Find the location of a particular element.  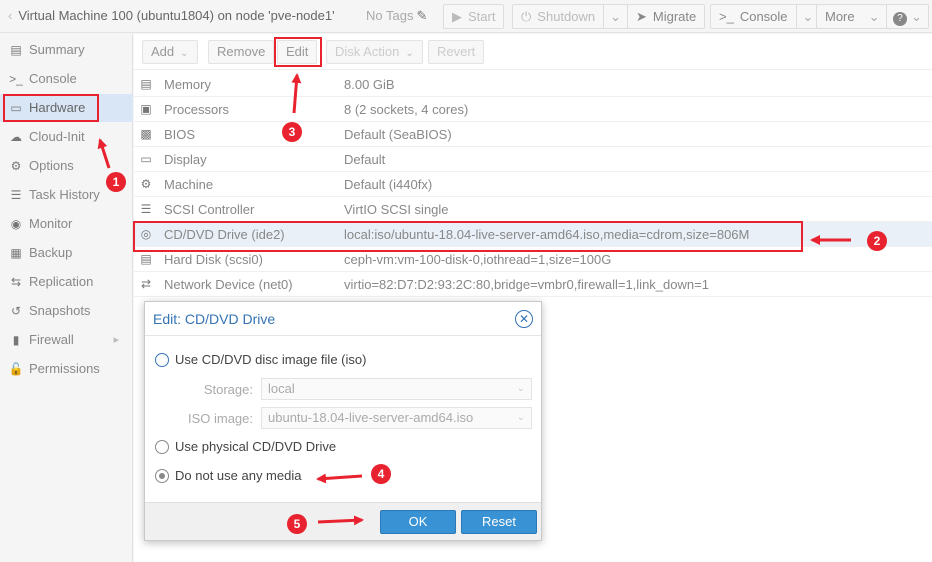

floppy-icon: ▦ is located at coordinates (16, 253).